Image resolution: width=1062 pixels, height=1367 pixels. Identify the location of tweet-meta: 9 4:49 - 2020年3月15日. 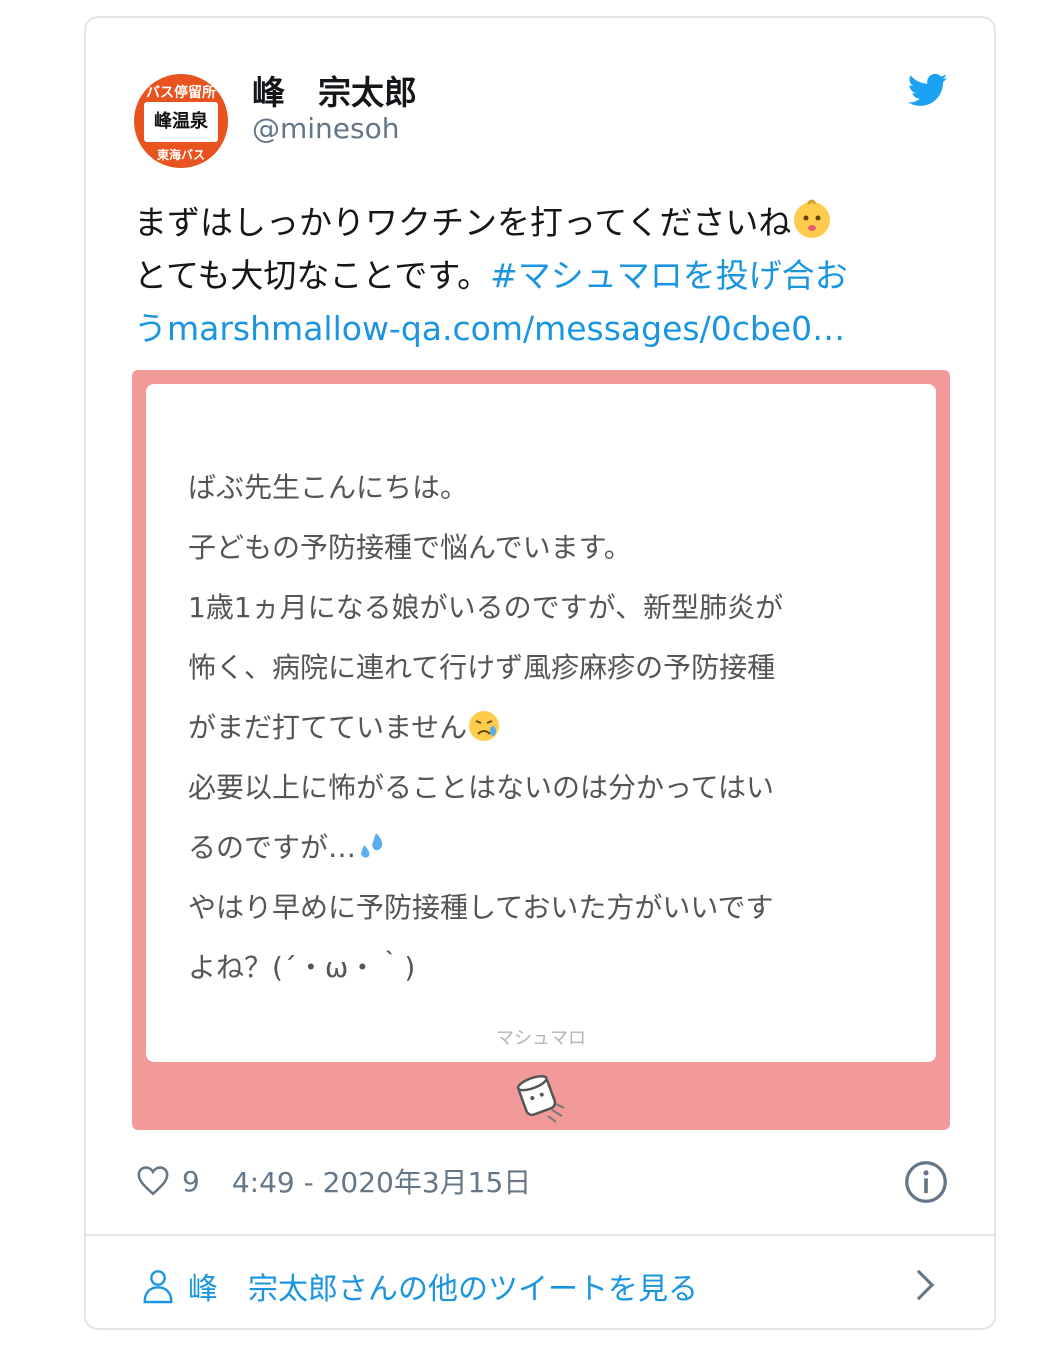
(333, 1181).